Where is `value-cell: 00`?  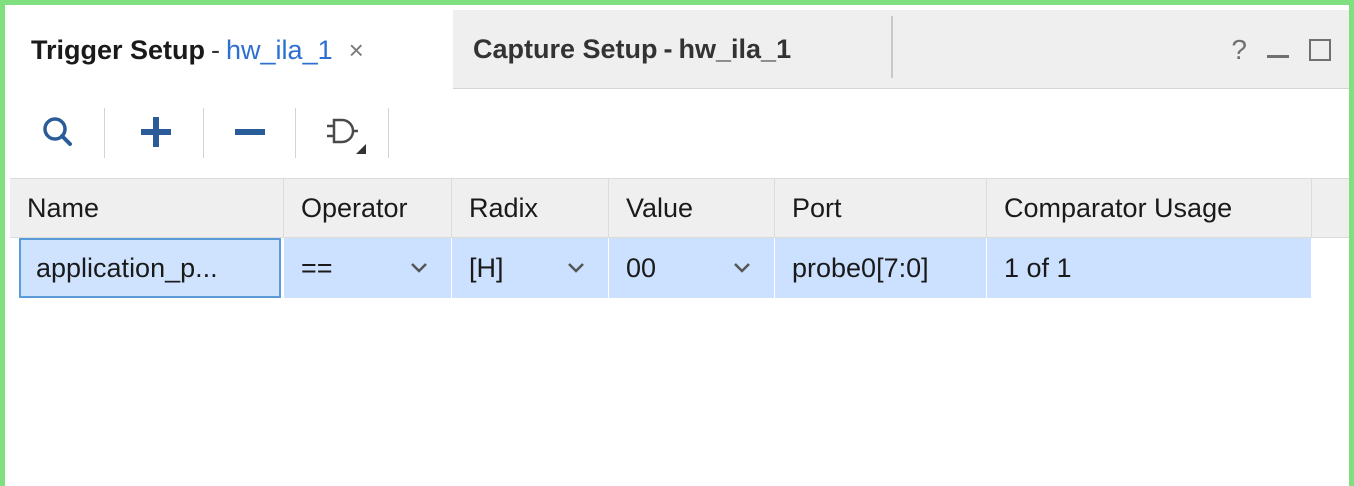
value-cell: 00 is located at coordinates (692, 268).